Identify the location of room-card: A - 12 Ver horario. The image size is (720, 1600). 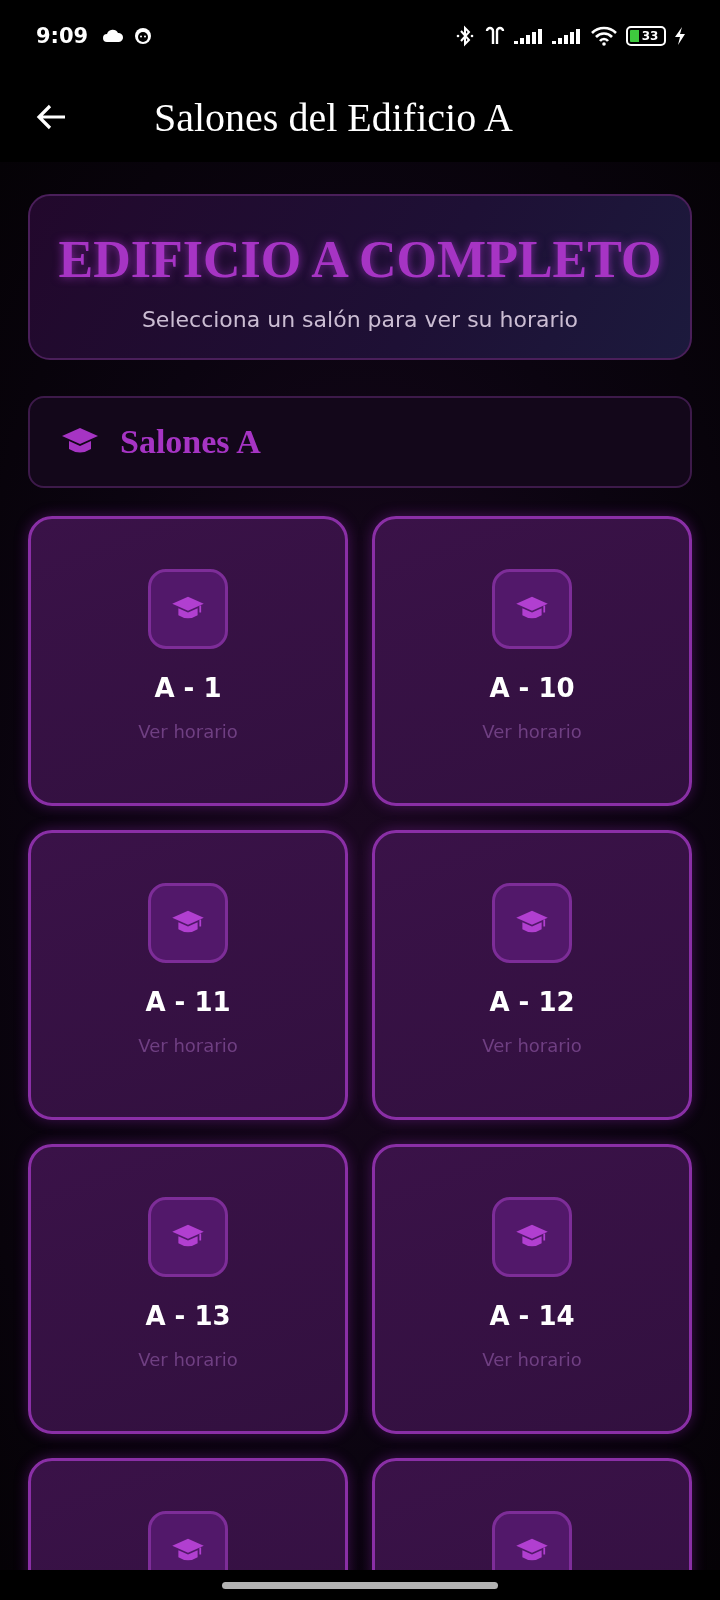
(532, 975).